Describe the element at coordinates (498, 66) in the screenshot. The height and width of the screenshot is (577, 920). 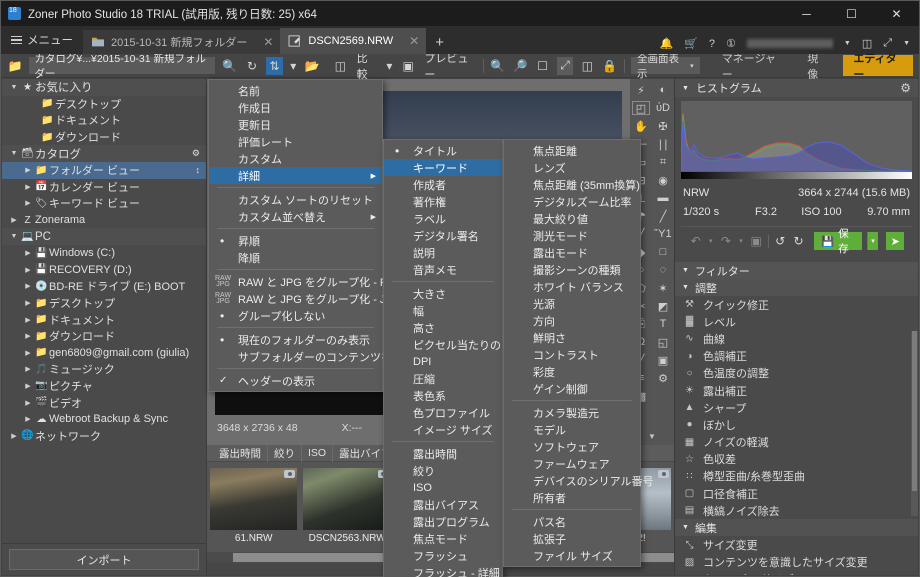
I see `zoom-in-icon: 🔍` at that location.